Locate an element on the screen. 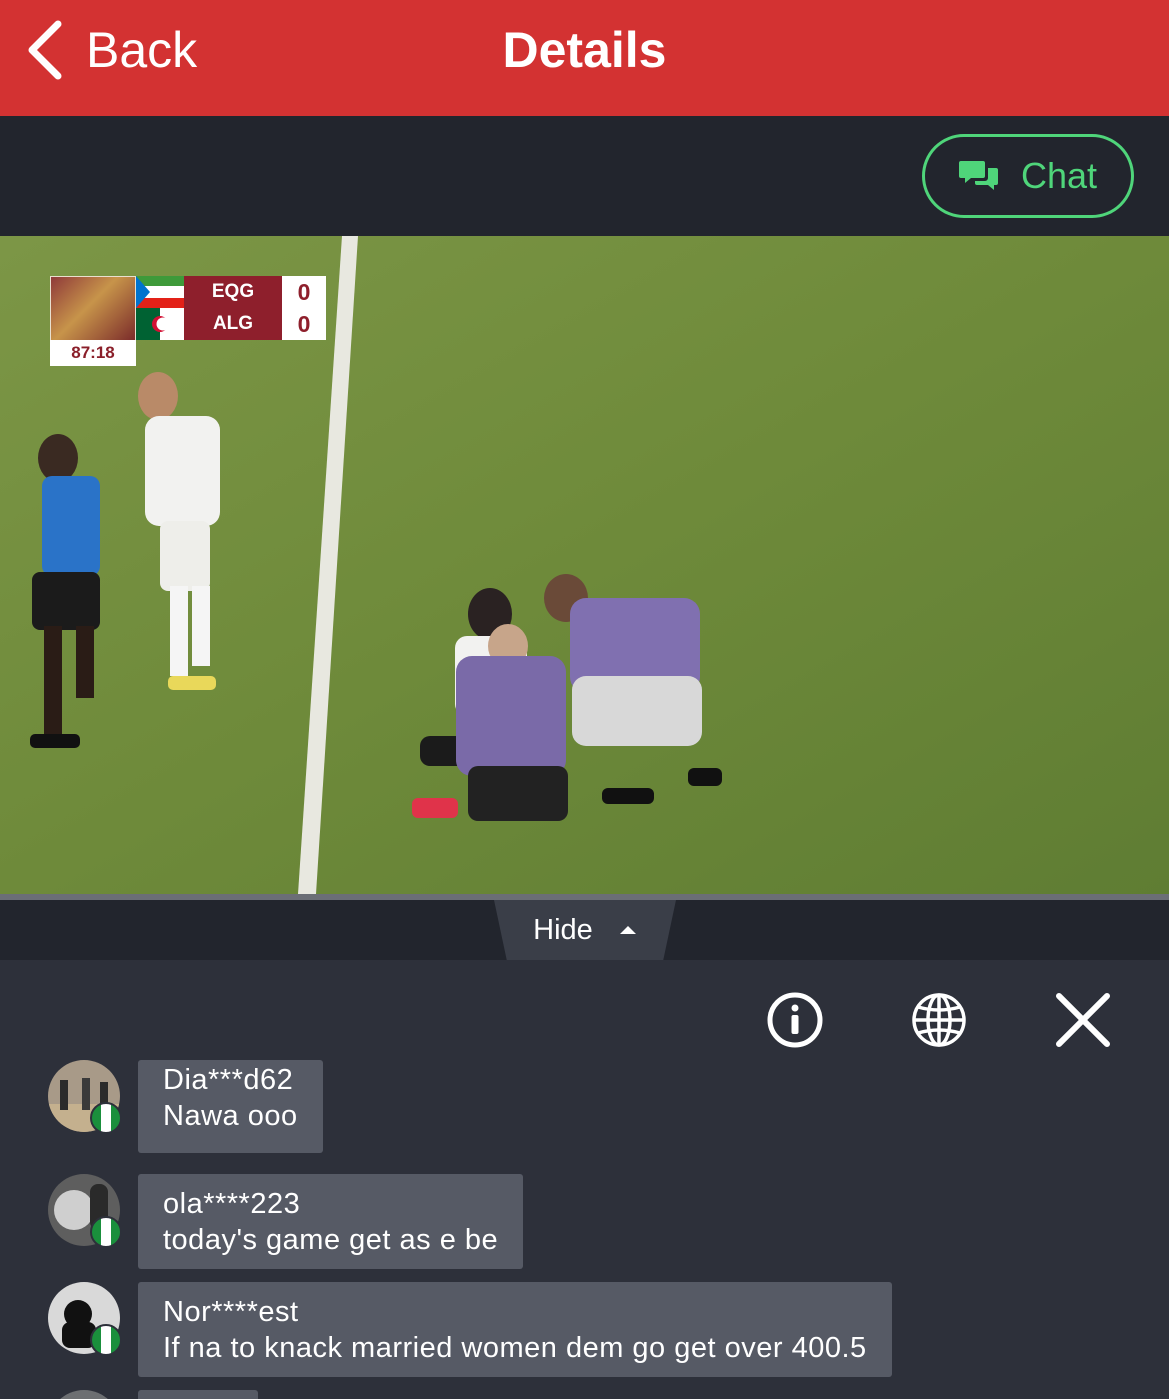 The height and width of the screenshot is (1399, 1169). flag-alg-icon is located at coordinates (160, 324).